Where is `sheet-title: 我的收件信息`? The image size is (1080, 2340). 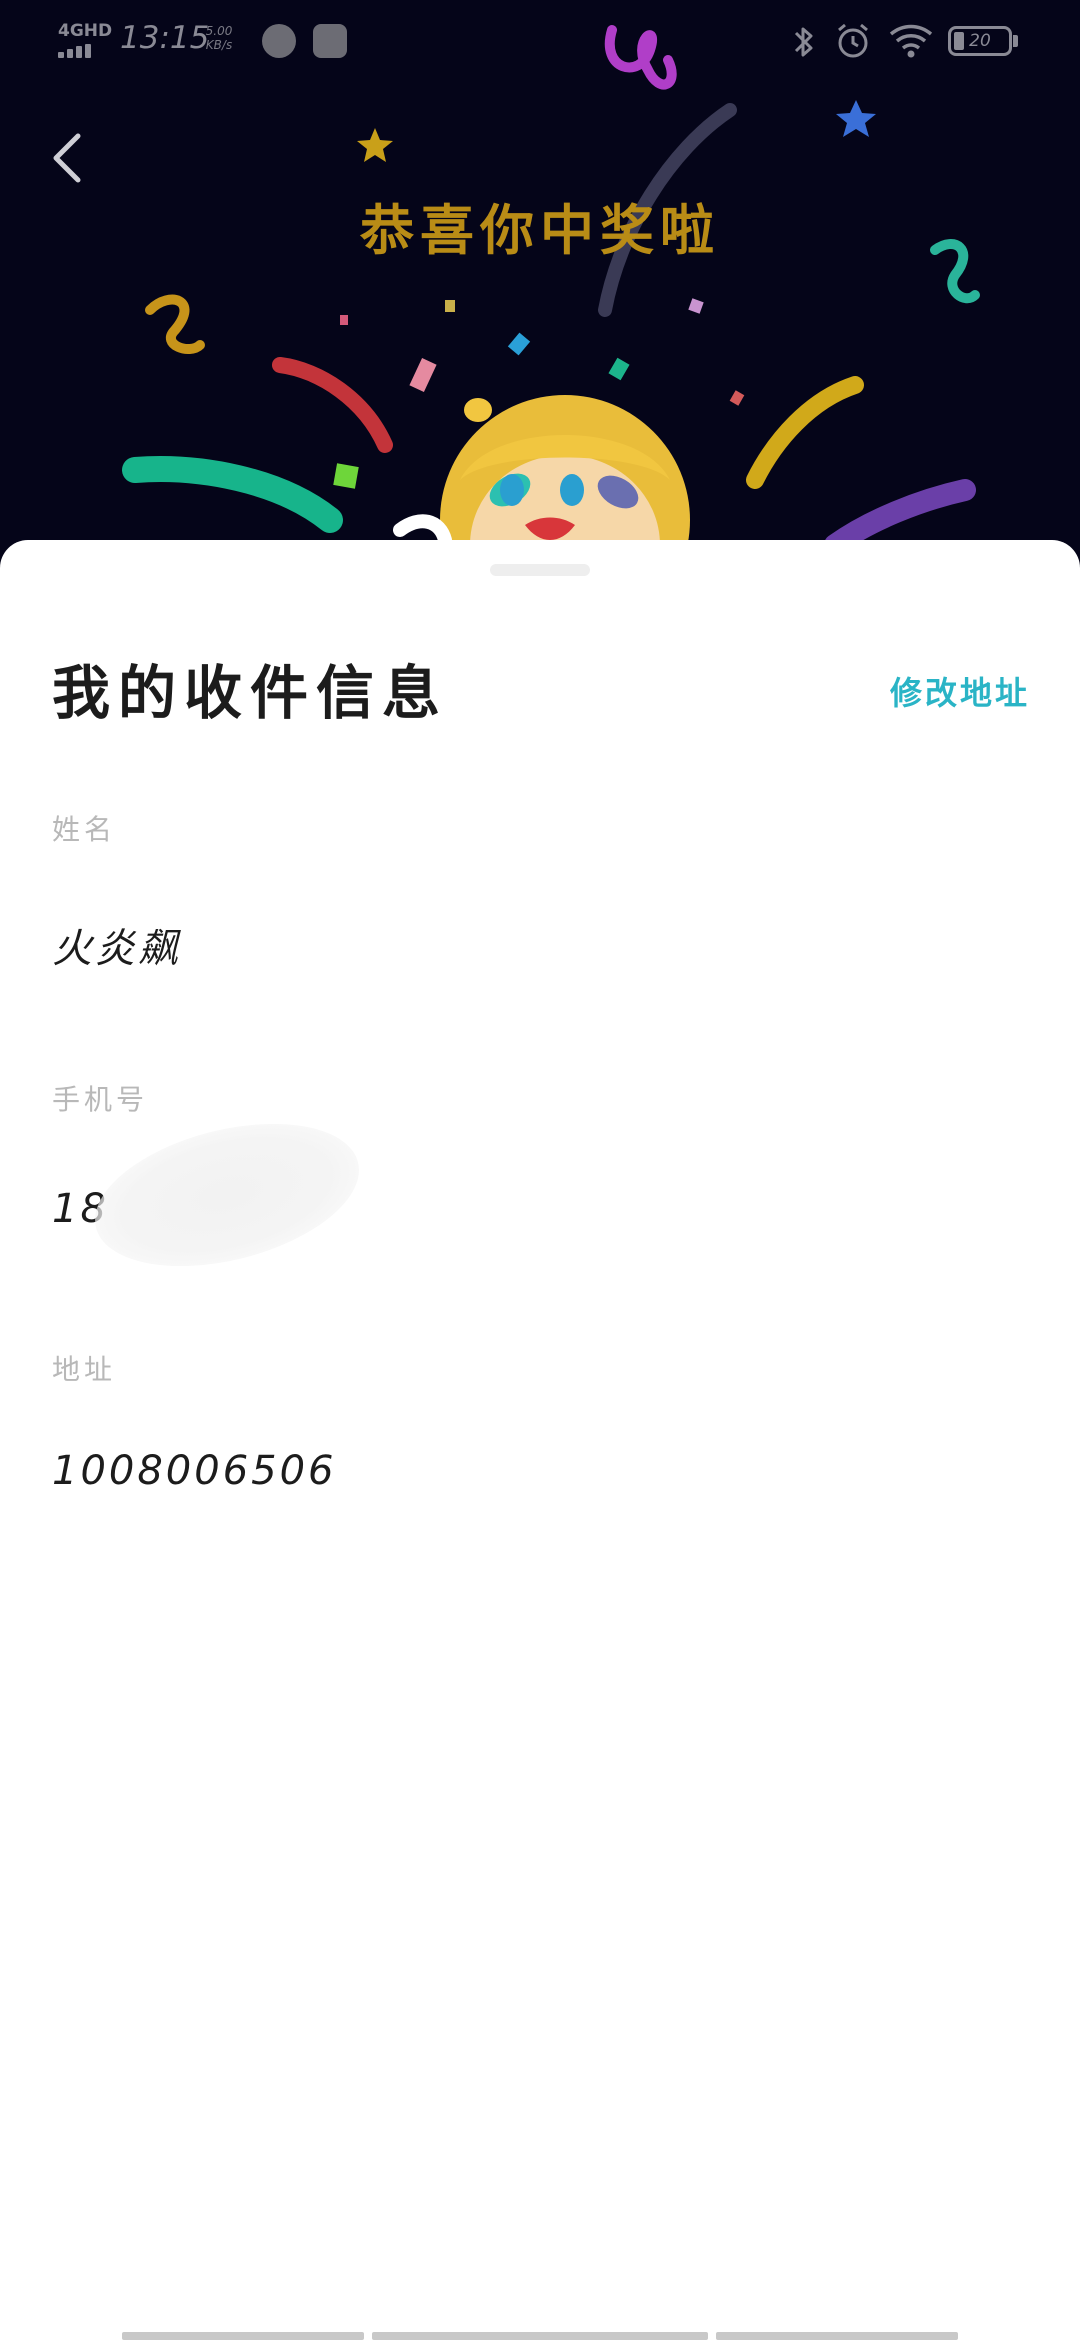 sheet-title: 我的收件信息 is located at coordinates (250, 693).